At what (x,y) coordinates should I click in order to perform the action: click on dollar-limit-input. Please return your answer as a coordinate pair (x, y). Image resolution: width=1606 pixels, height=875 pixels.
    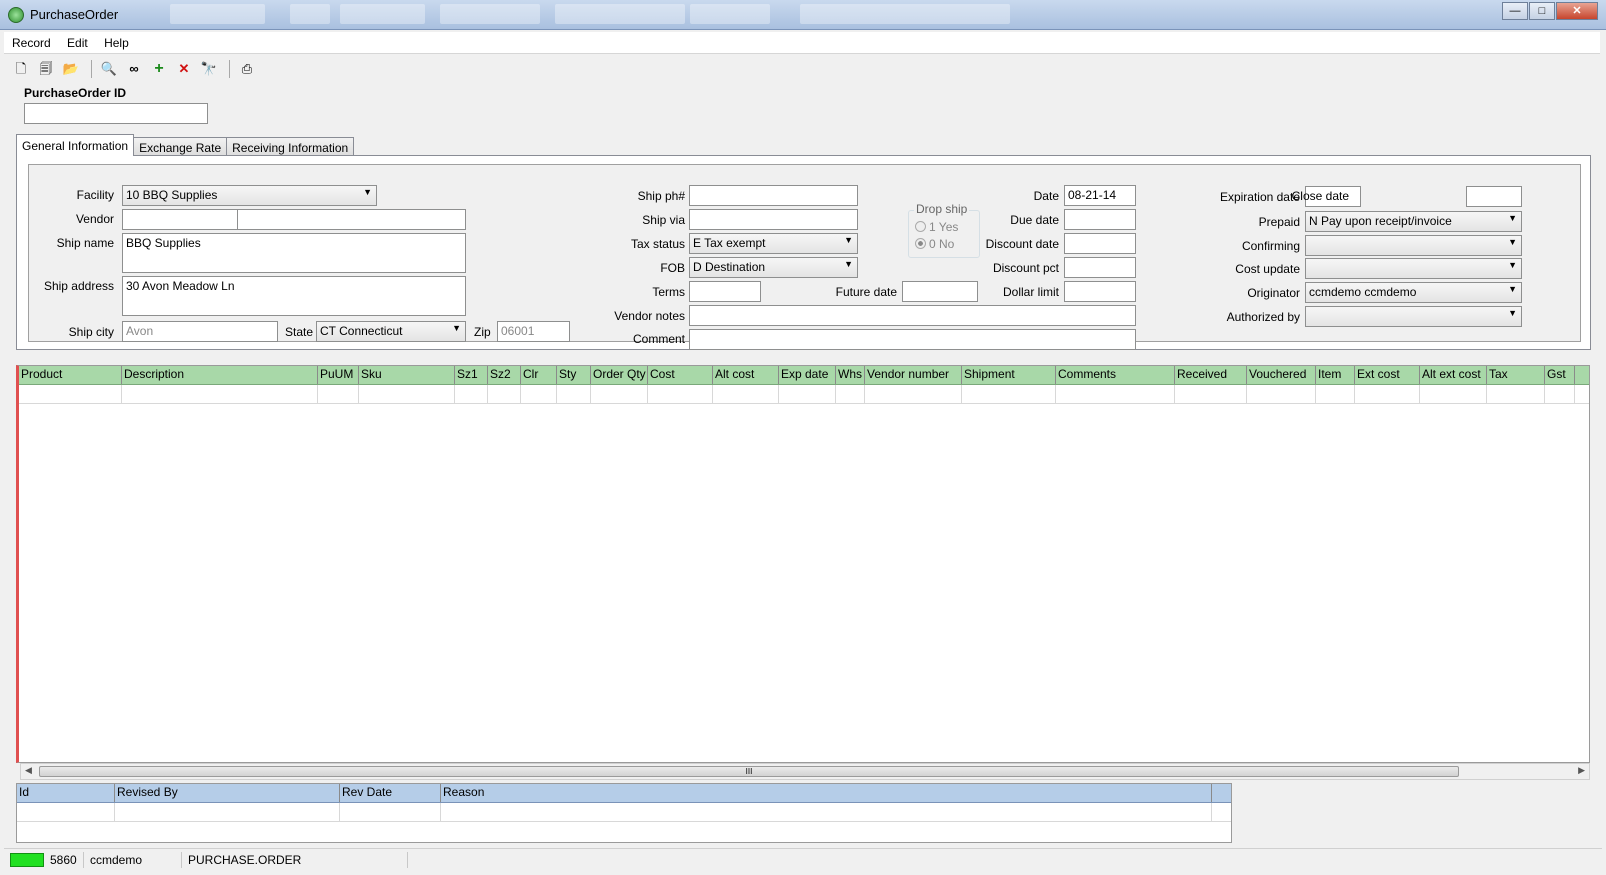
    Looking at the image, I should click on (1100, 291).